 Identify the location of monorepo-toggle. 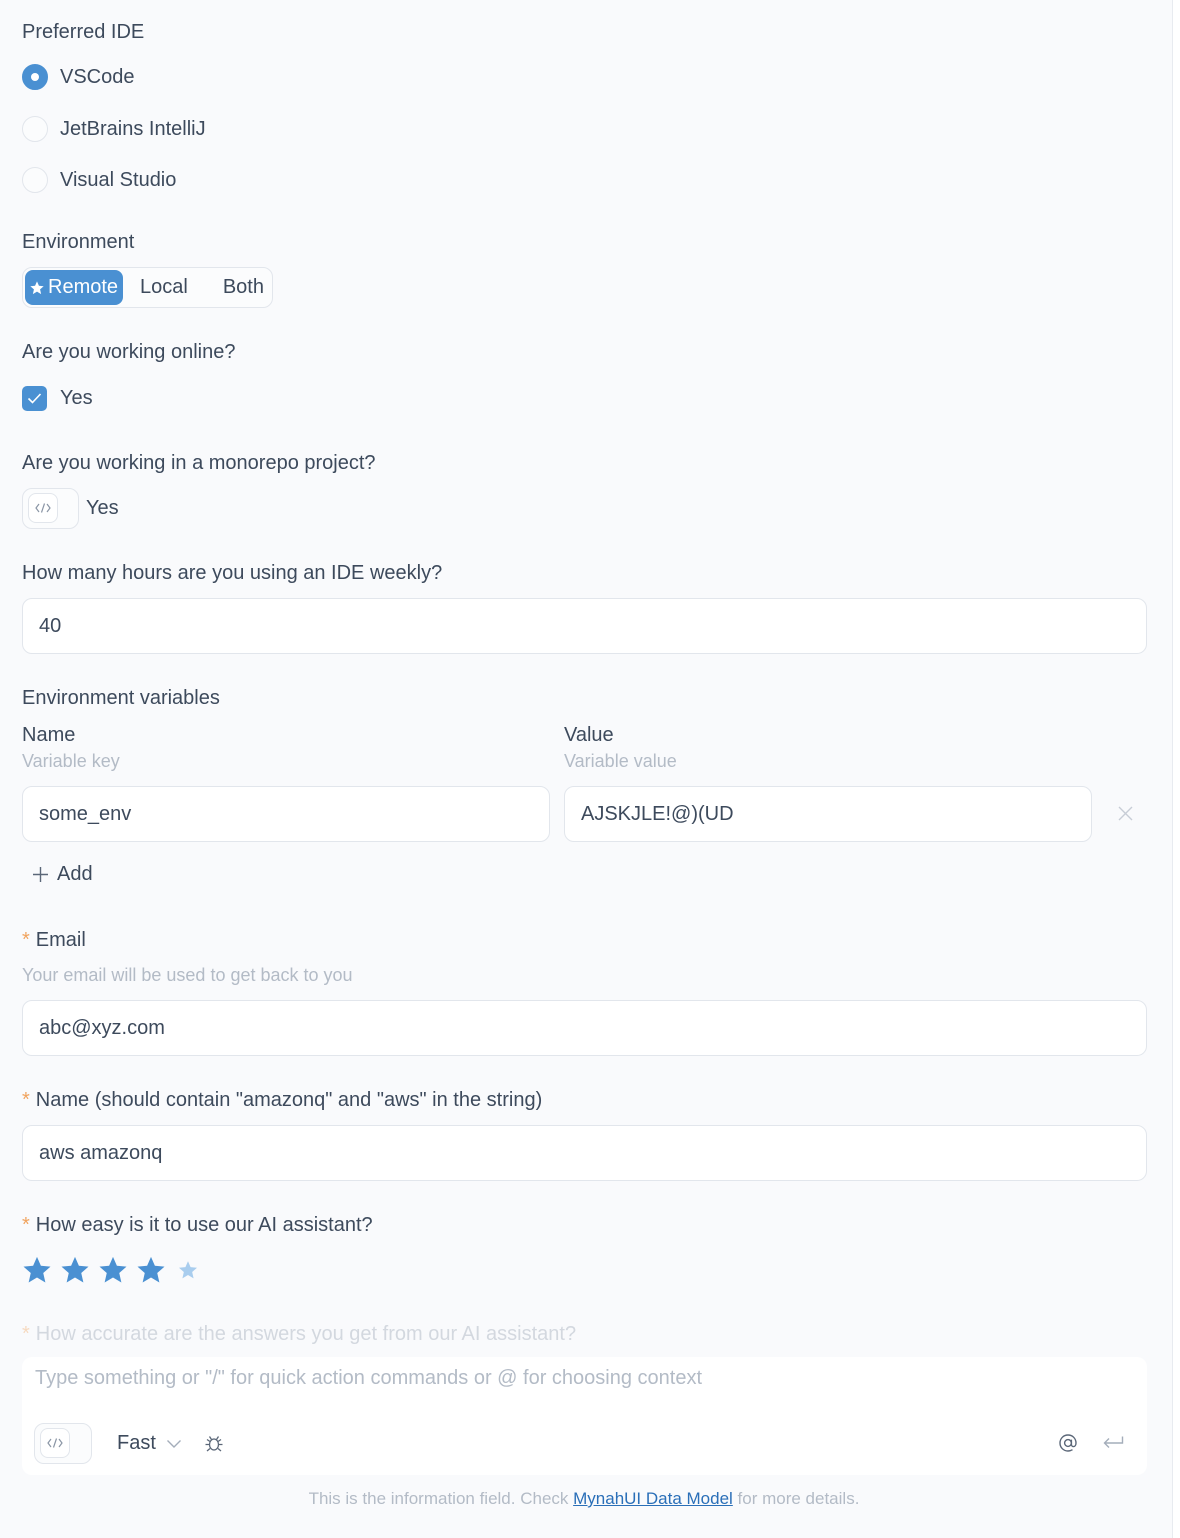
(50, 508).